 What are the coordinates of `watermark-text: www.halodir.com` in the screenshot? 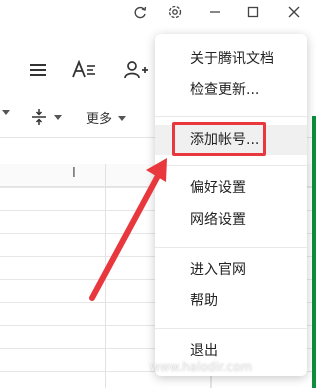 It's located at (201, 367).